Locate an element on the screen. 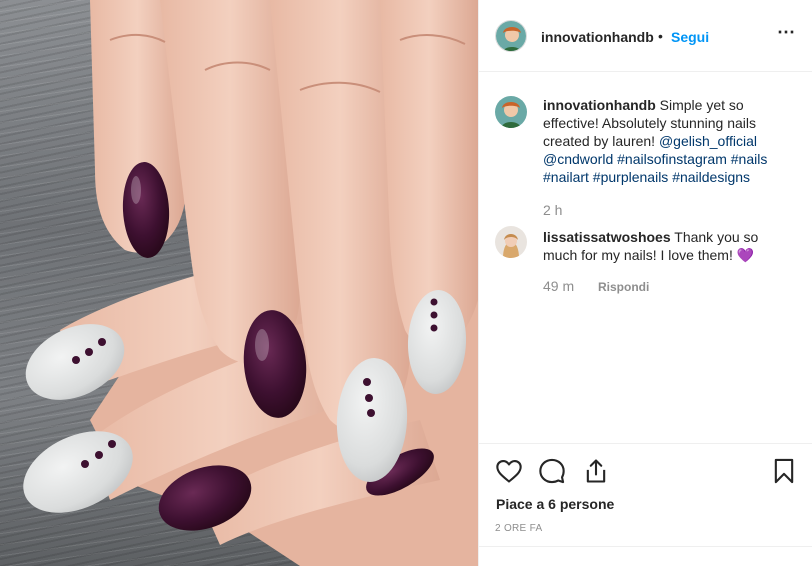  mention-gelish: @gelish_official is located at coordinates (708, 141).